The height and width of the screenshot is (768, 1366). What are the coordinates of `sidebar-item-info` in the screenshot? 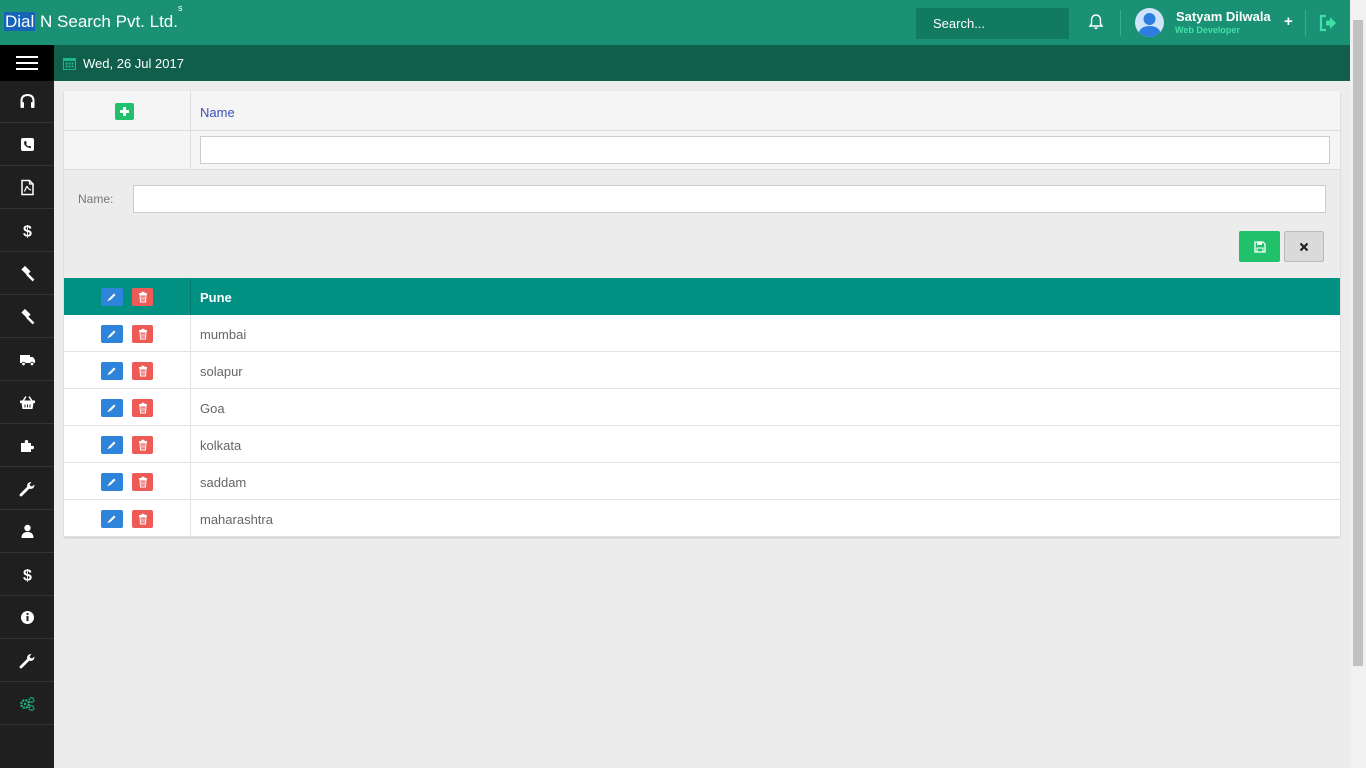 It's located at (27, 618).